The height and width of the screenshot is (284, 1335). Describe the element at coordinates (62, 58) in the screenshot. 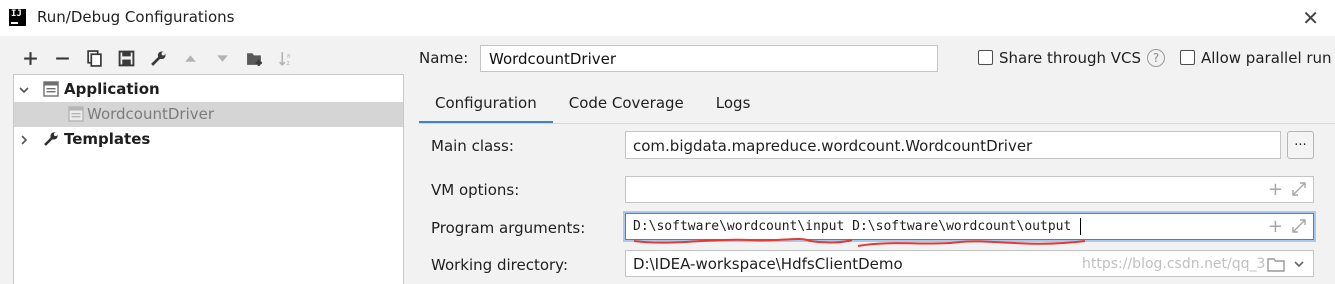

I see `minus-icon` at that location.